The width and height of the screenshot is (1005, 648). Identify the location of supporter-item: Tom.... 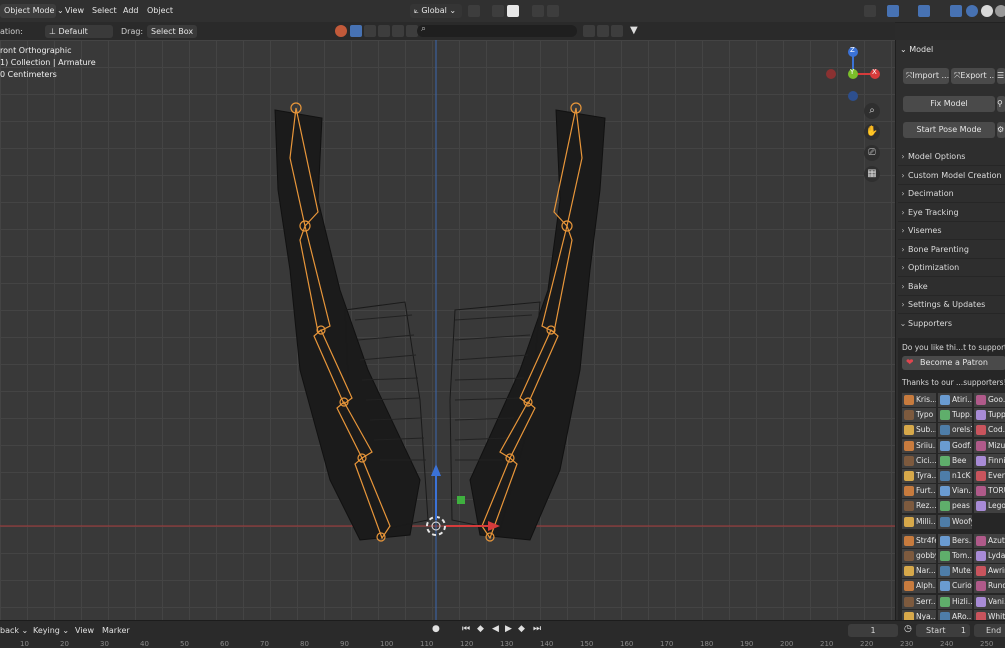
(955, 556).